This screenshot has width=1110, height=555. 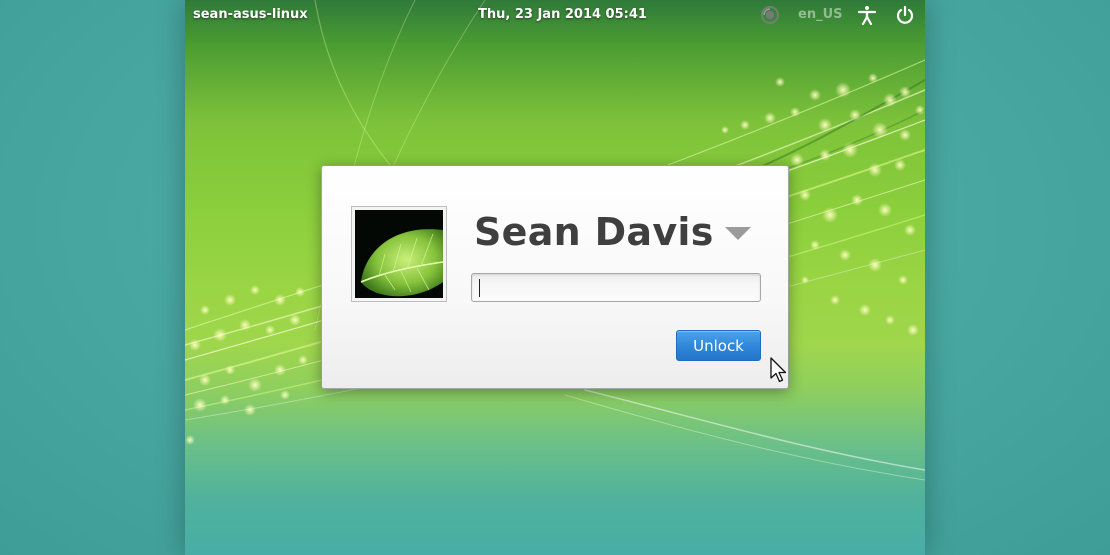 I want to click on clock-datetime: Thu, 23 Jan 2014 05:41, so click(x=562, y=14).